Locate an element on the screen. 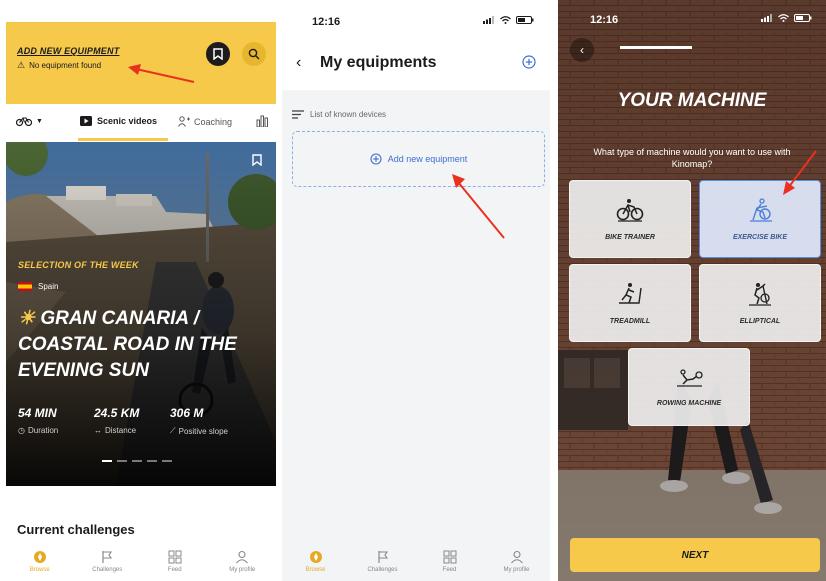 This screenshot has height=581, width=826. tab-scenic-label: Scenic videos is located at coordinates (127, 121).